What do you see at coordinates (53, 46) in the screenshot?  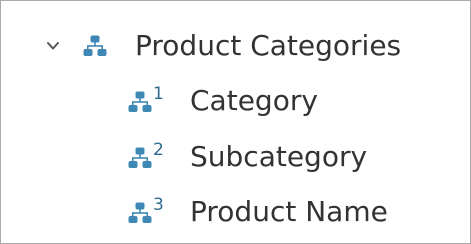 I see `chevron-down-icon` at bounding box center [53, 46].